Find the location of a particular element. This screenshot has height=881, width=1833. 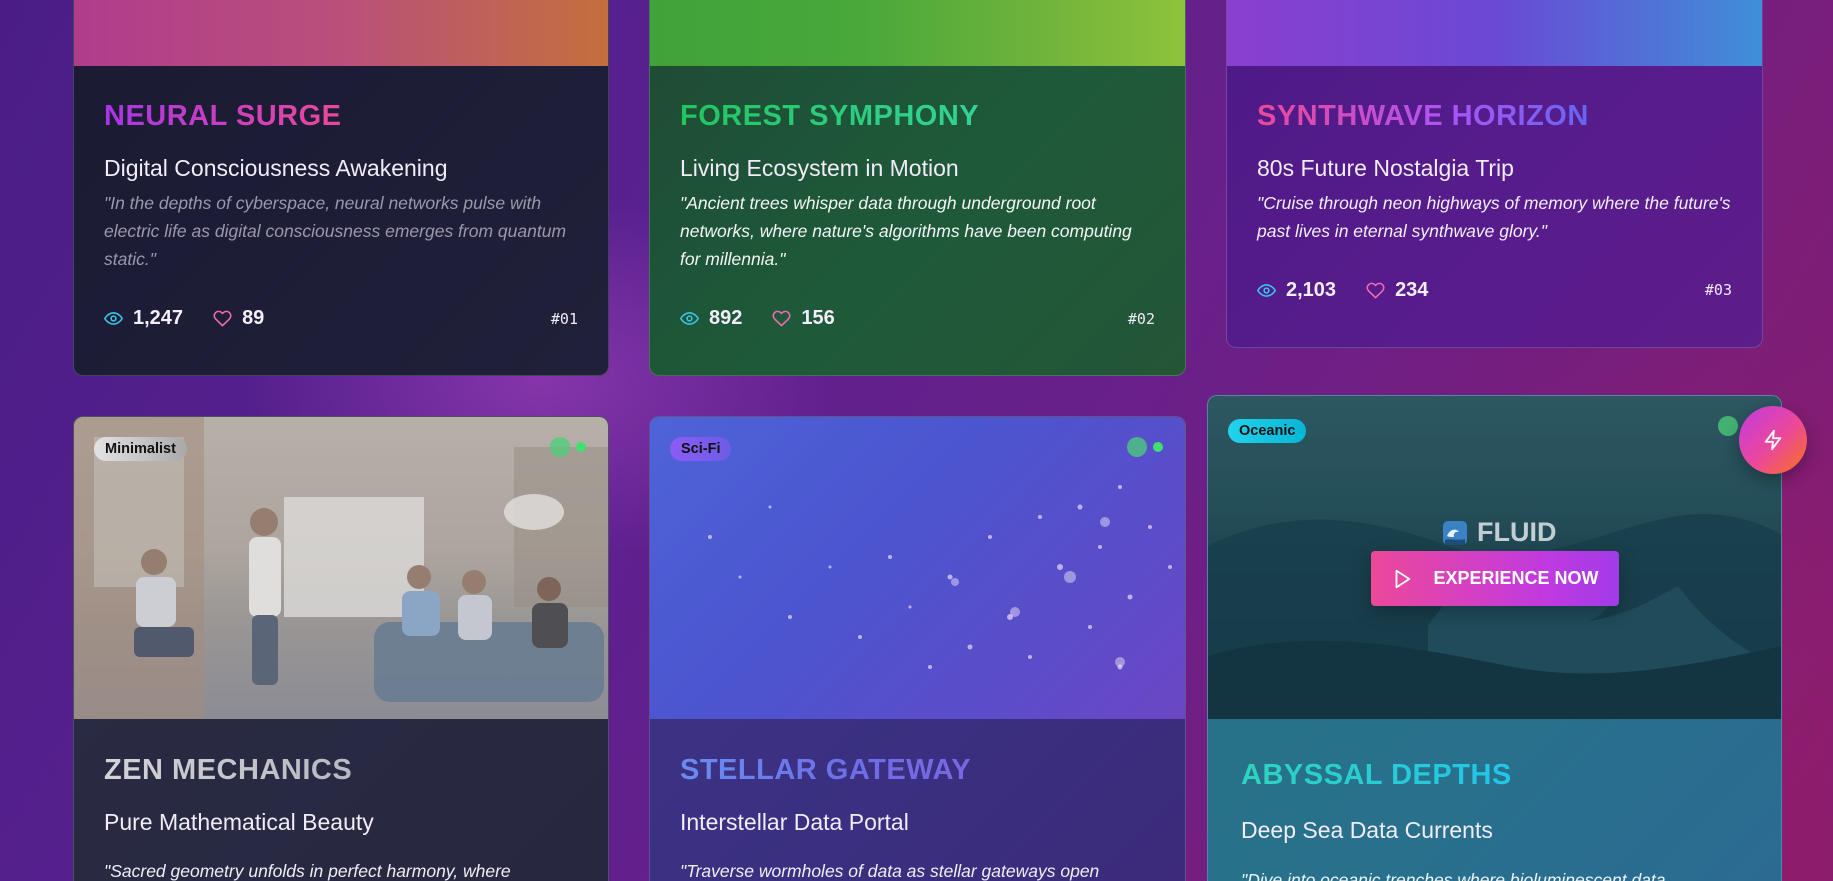

office-scene-illustration is located at coordinates (341, 568).